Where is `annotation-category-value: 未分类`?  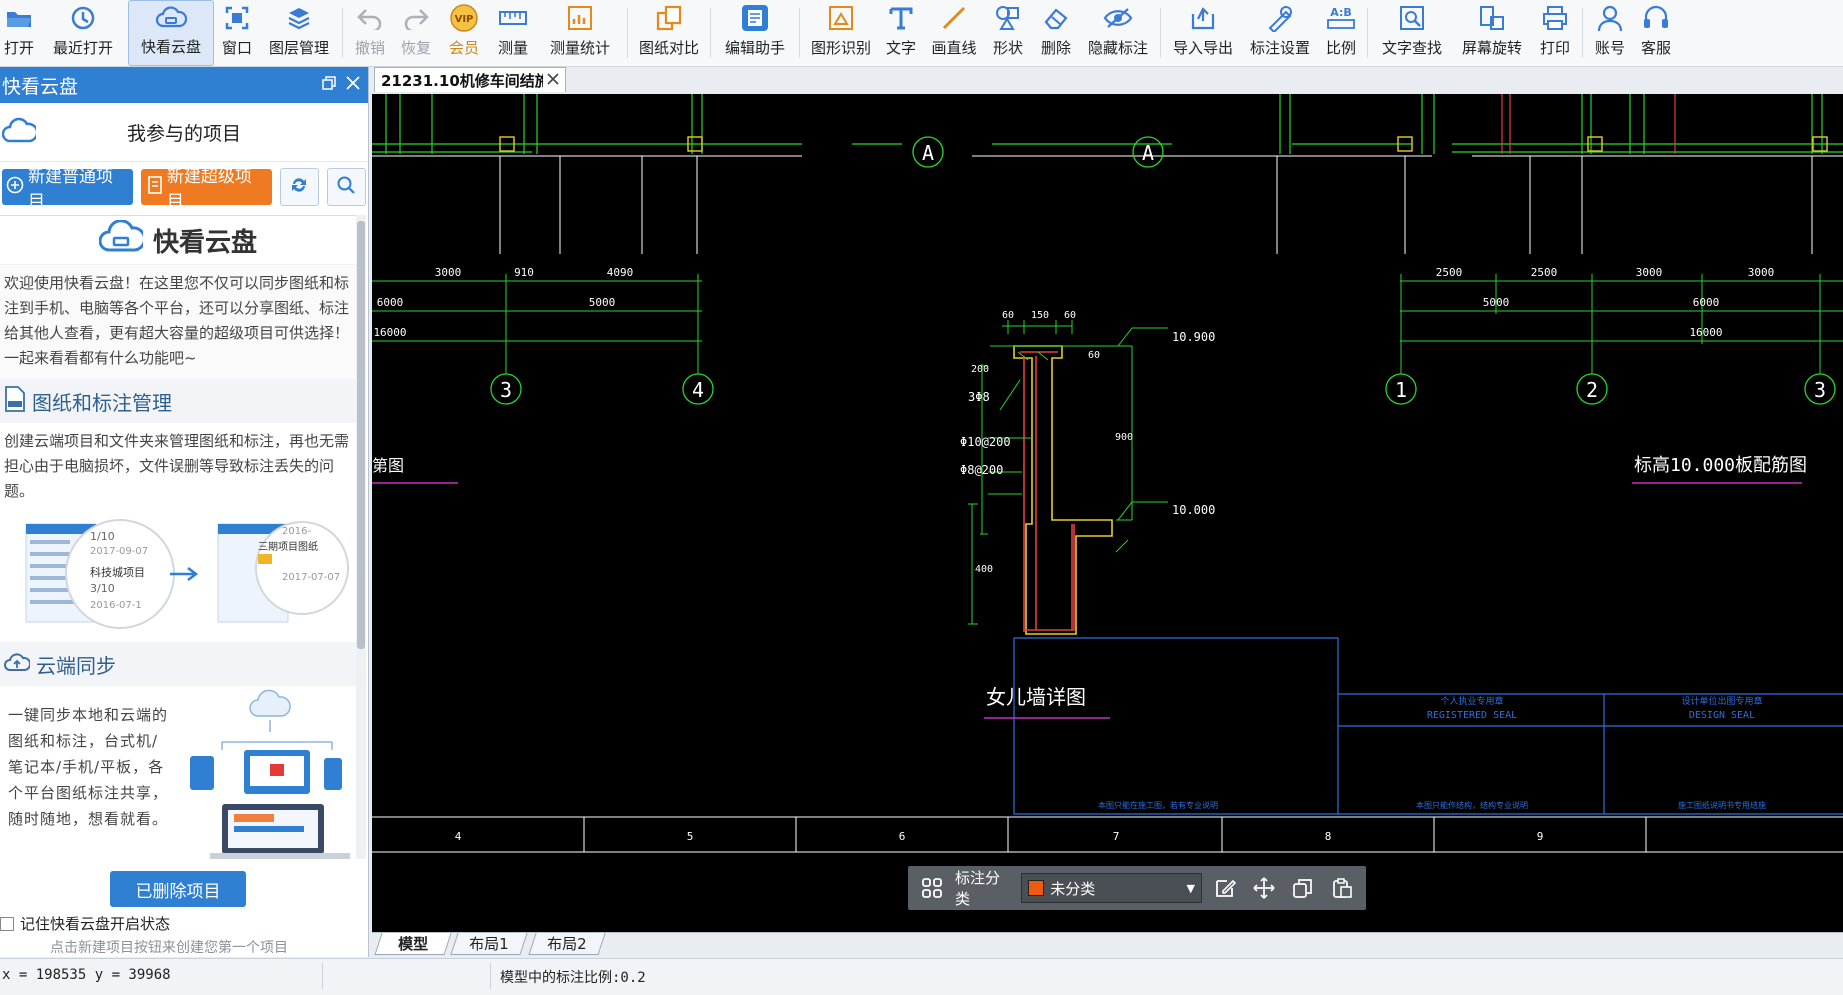 annotation-category-value: 未分类 is located at coordinates (1073, 888).